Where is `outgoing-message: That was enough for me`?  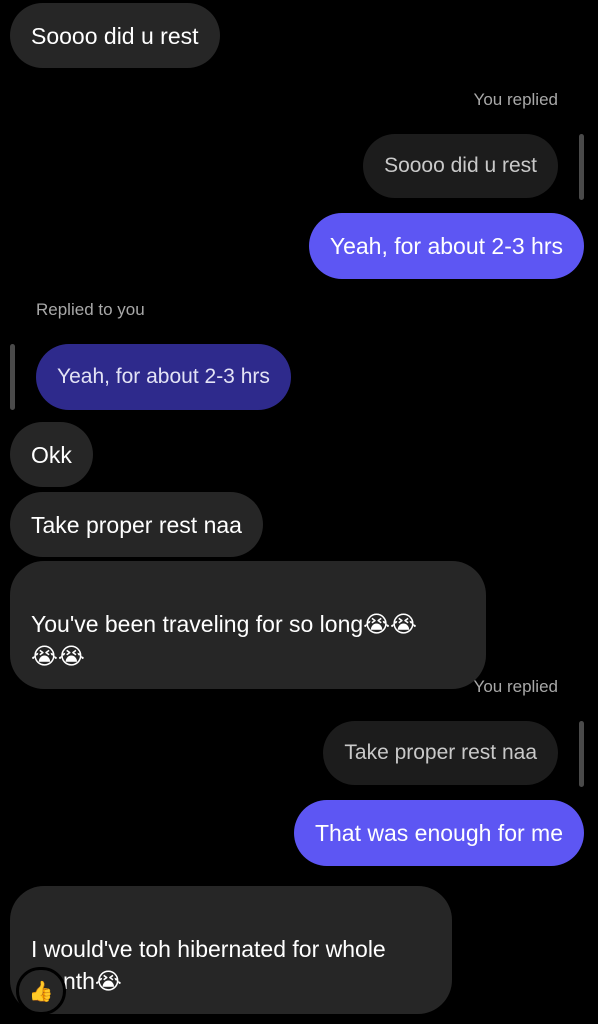
outgoing-message: That was enough for me is located at coordinates (438, 833).